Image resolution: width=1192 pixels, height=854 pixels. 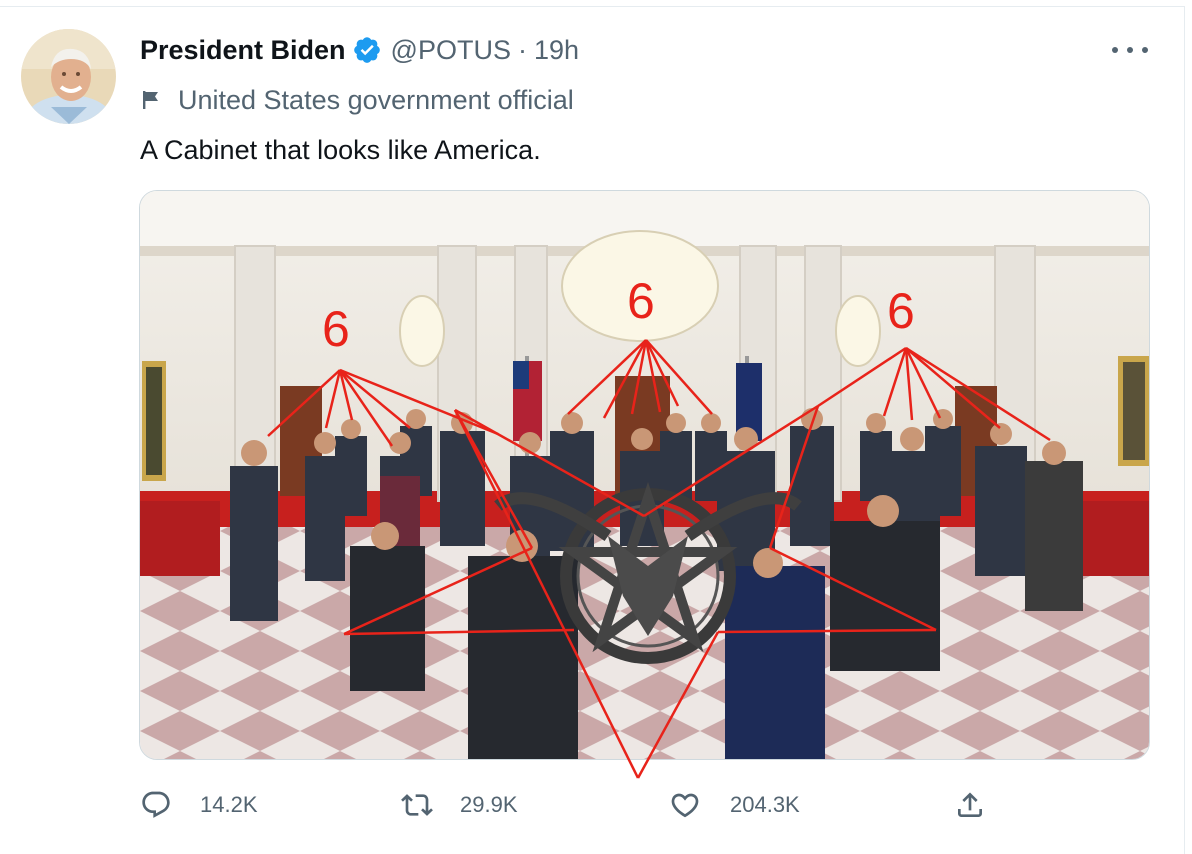 What do you see at coordinates (1184, 430) in the screenshot?
I see `right-divider` at bounding box center [1184, 430].